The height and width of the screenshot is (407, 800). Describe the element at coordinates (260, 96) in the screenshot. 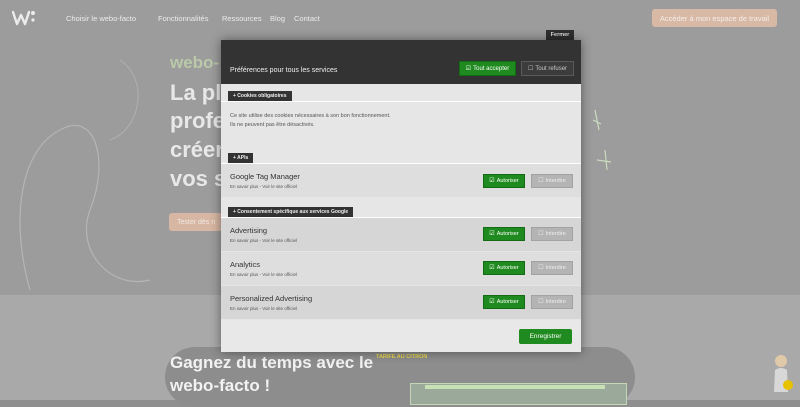

I see `section-mandatory-cookies: + Cookies obligatoires` at that location.